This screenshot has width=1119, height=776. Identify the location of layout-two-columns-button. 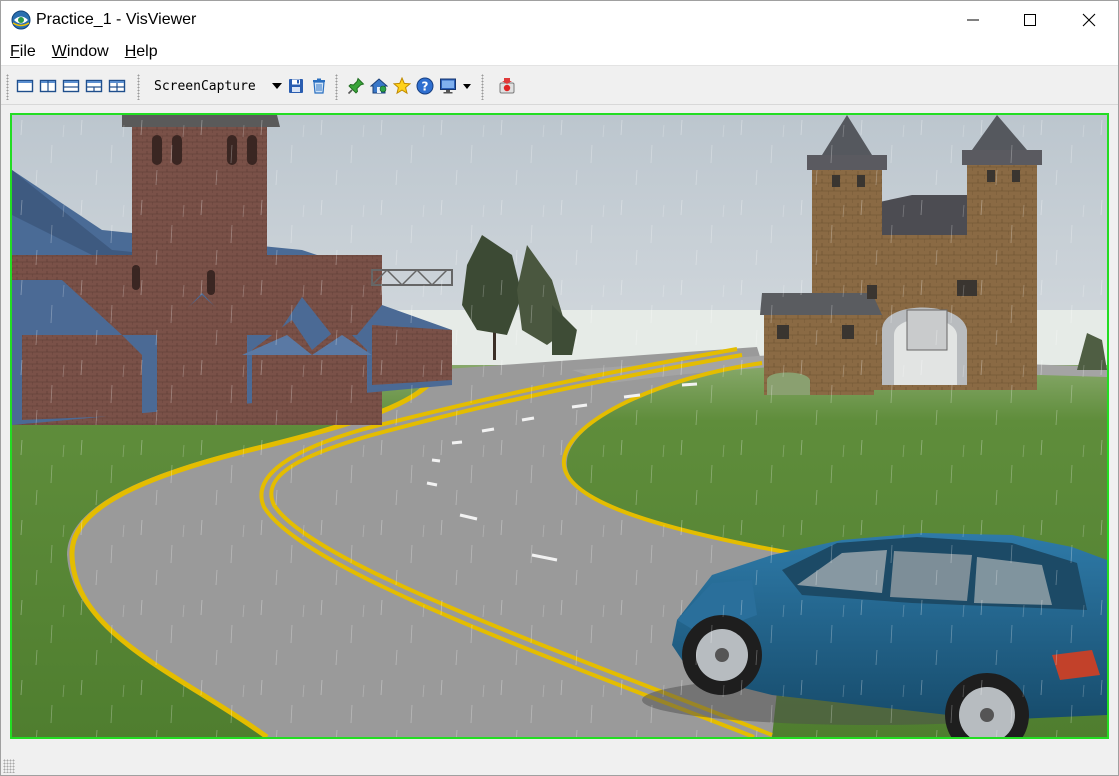
(48, 86).